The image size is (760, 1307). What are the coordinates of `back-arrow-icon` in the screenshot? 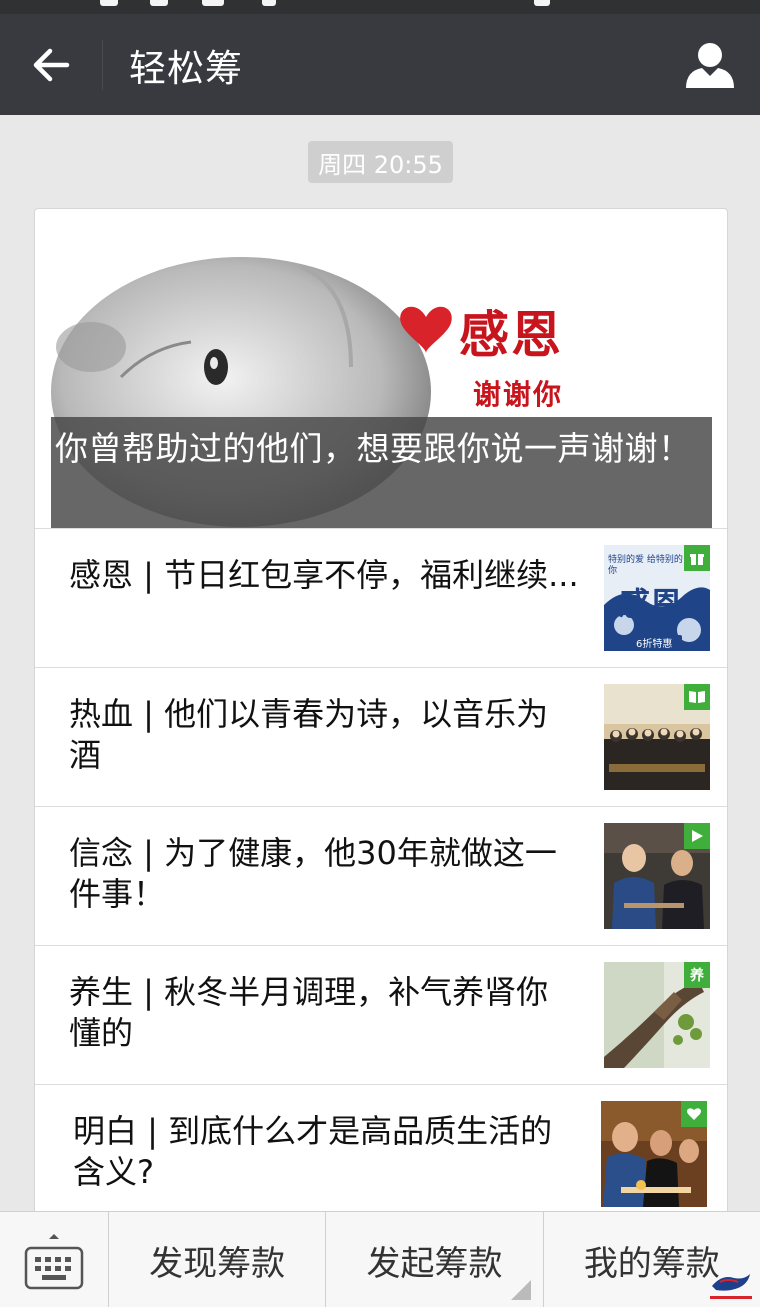 It's located at (51, 64).